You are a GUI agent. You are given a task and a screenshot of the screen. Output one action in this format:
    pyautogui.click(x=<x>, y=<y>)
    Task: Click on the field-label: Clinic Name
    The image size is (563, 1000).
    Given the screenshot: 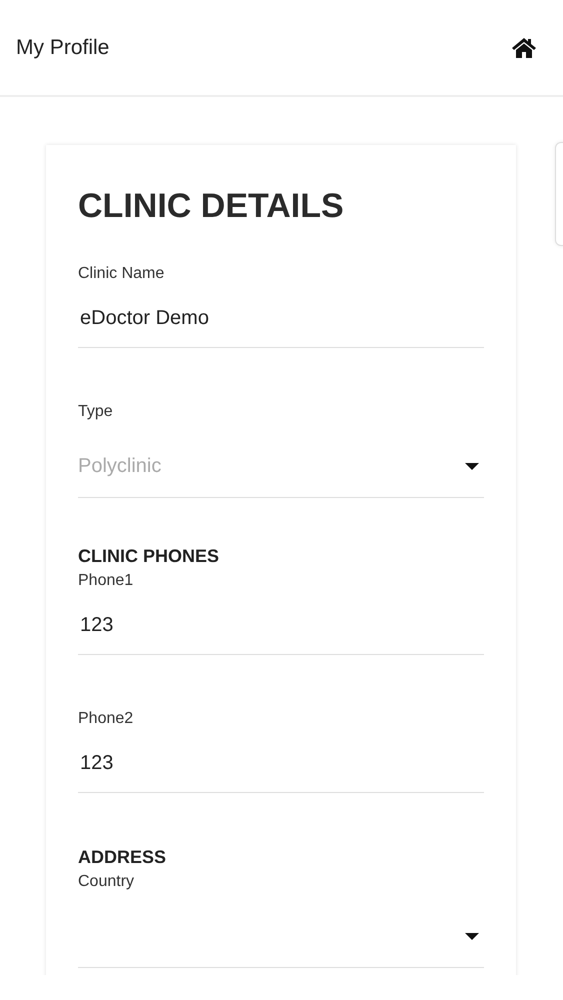 What is the action you would take?
    pyautogui.click(x=122, y=274)
    